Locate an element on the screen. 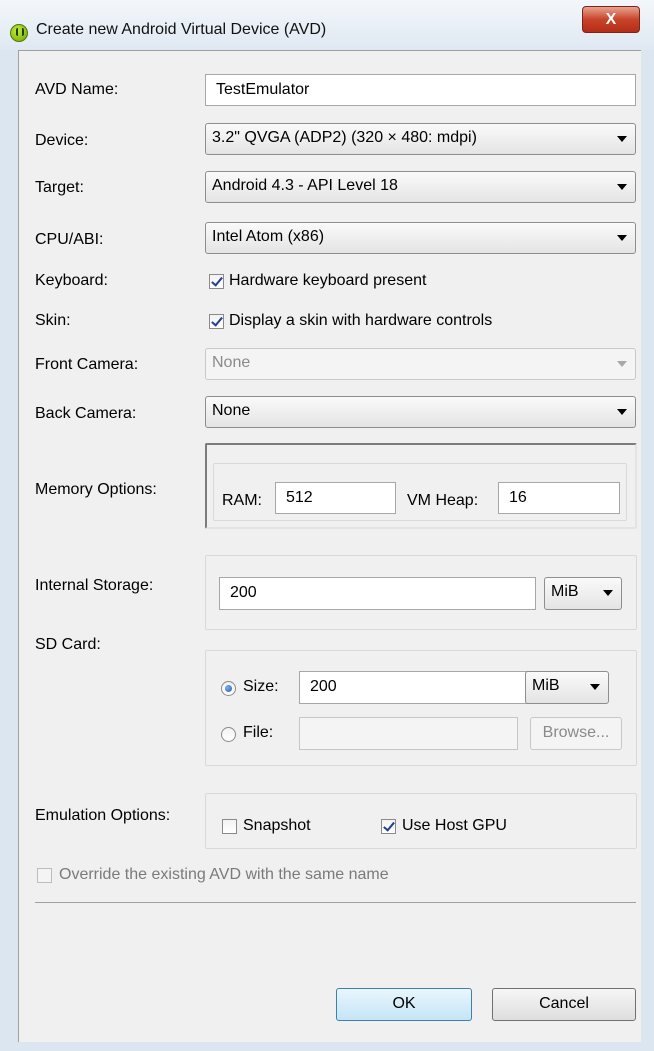 The width and height of the screenshot is (654, 1051). internal-storage-unit-select: MiB is located at coordinates (583, 593).